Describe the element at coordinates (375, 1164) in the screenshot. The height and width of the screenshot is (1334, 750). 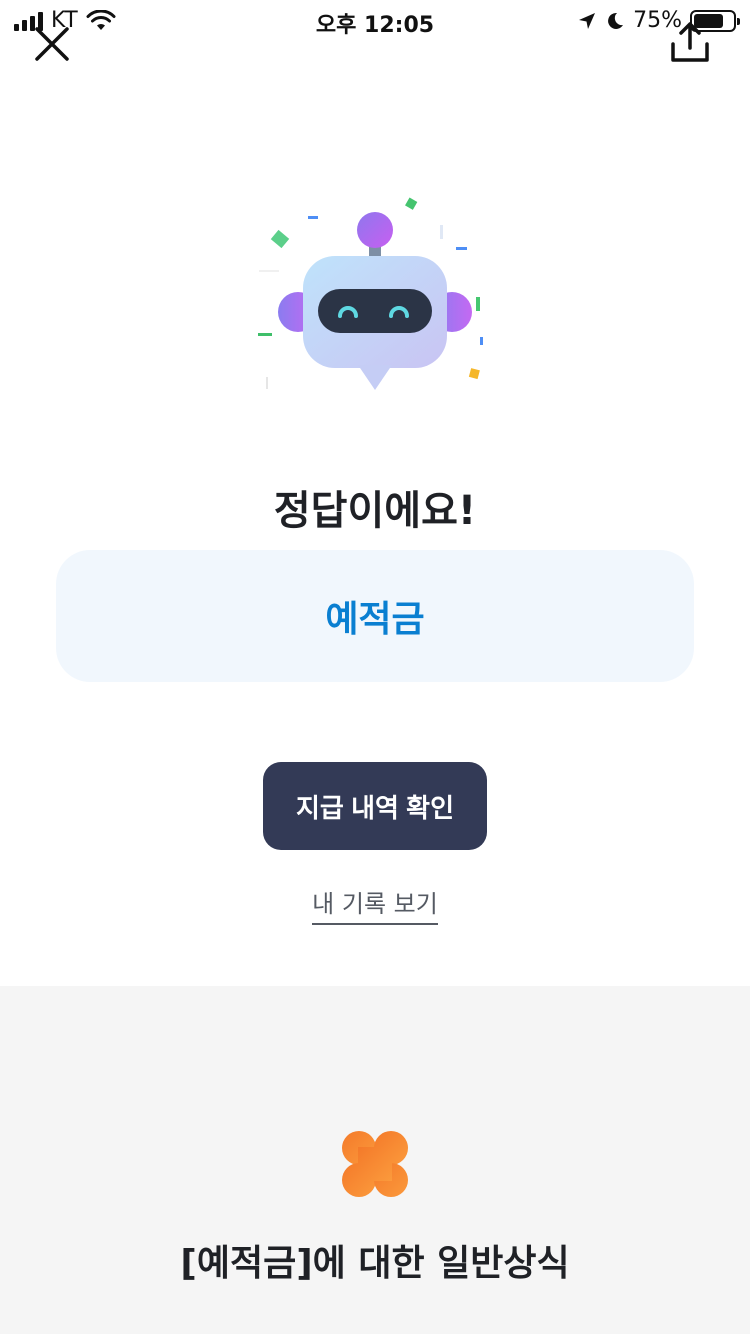
I see `clover-icon` at that location.